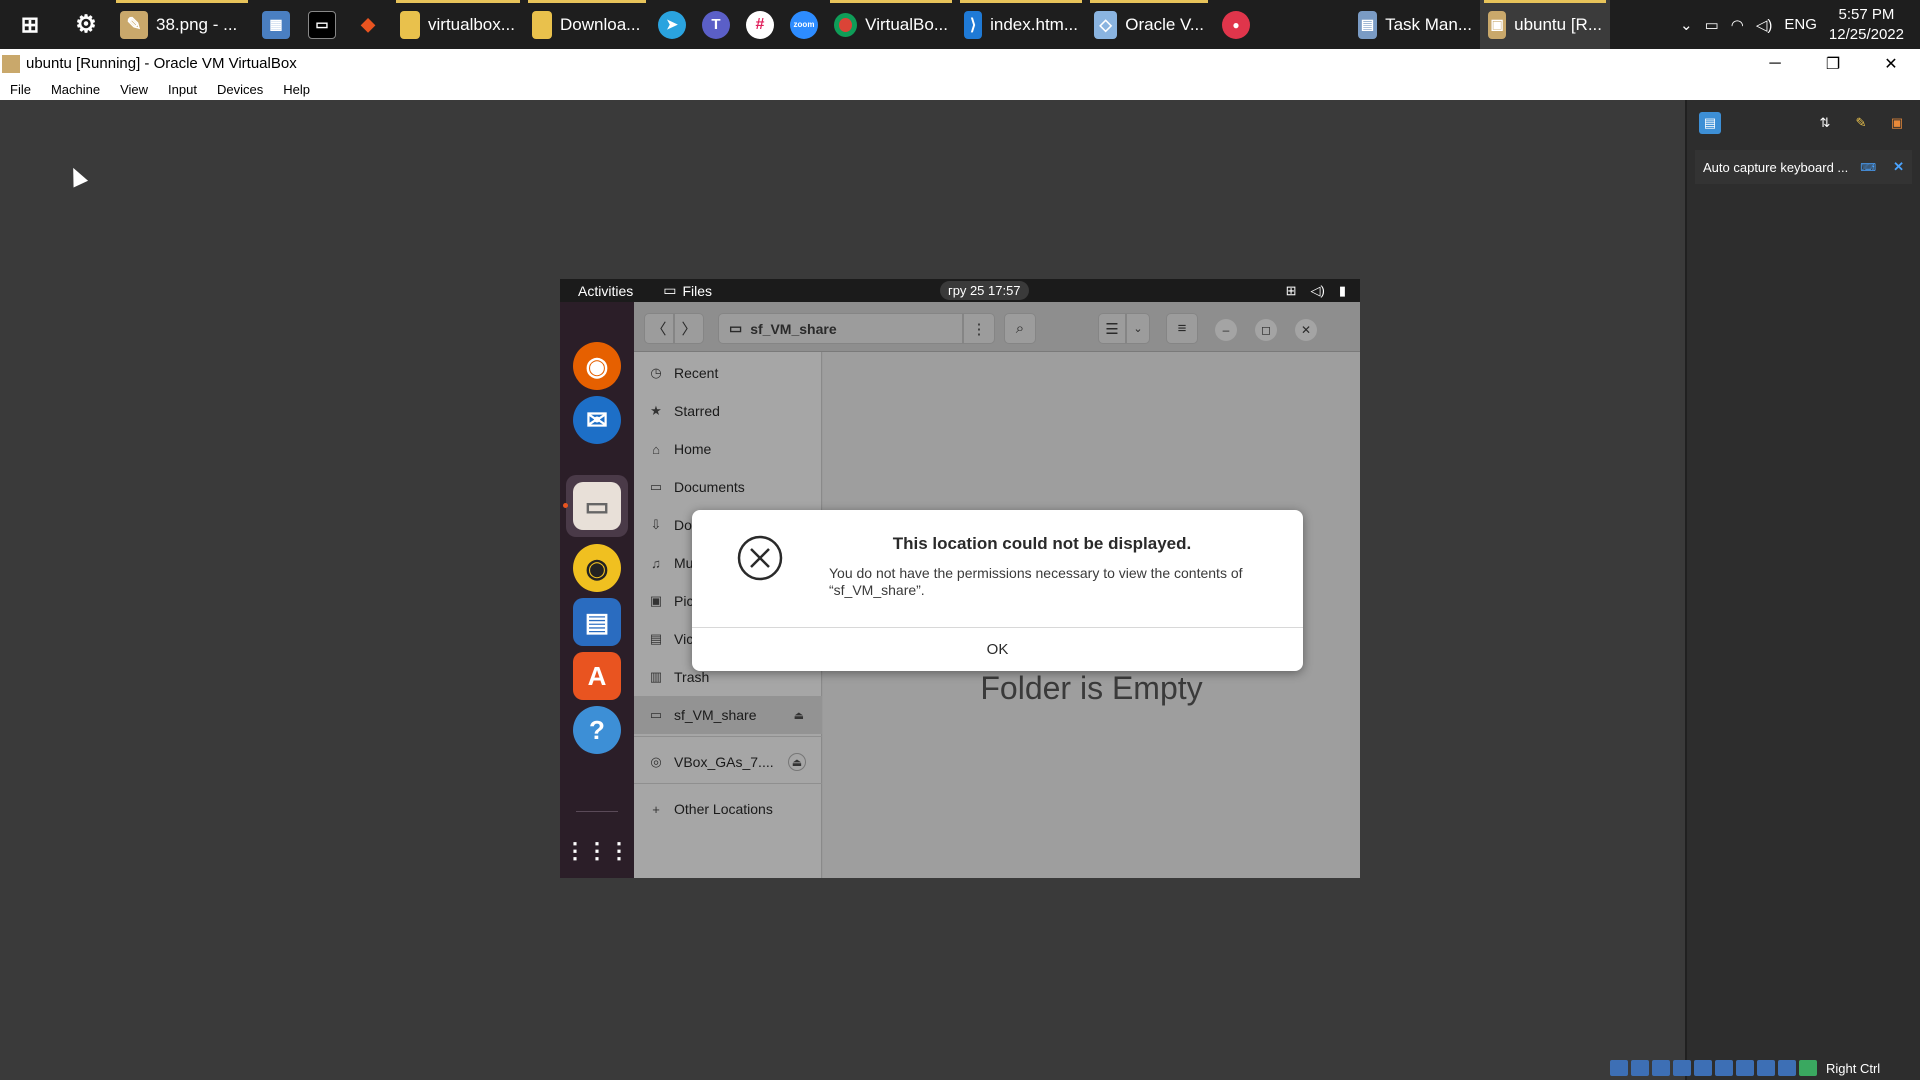  What do you see at coordinates (1020, 328) in the screenshot?
I see `search-button: ⌕` at bounding box center [1020, 328].